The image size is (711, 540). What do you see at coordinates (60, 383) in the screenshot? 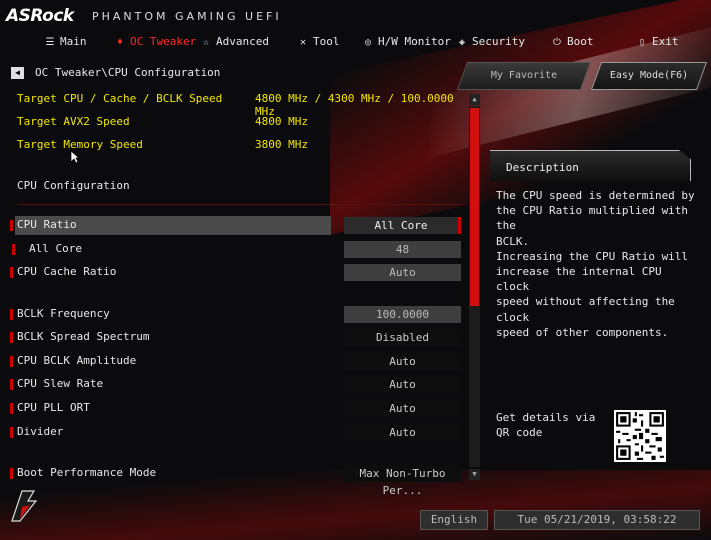
I see `setting-label: CPU Slew Rate` at bounding box center [60, 383].